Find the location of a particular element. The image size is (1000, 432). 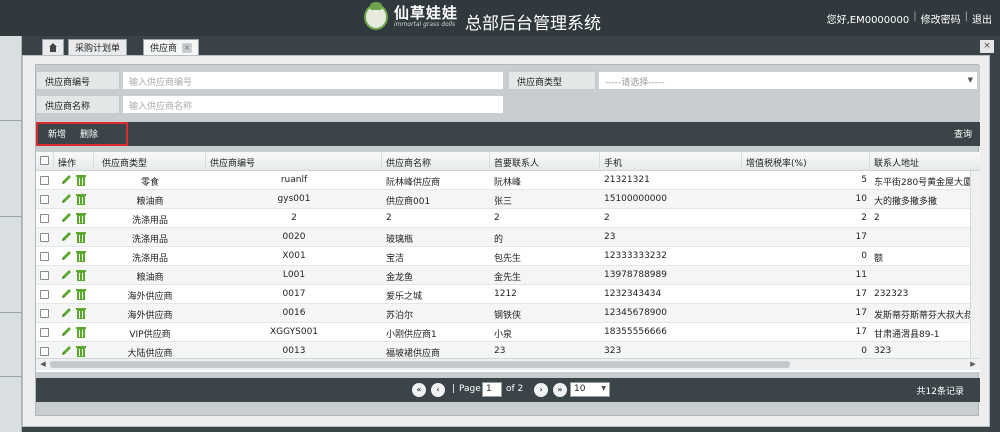

supplier-name-label: 供应商名称 is located at coordinates (78, 104).